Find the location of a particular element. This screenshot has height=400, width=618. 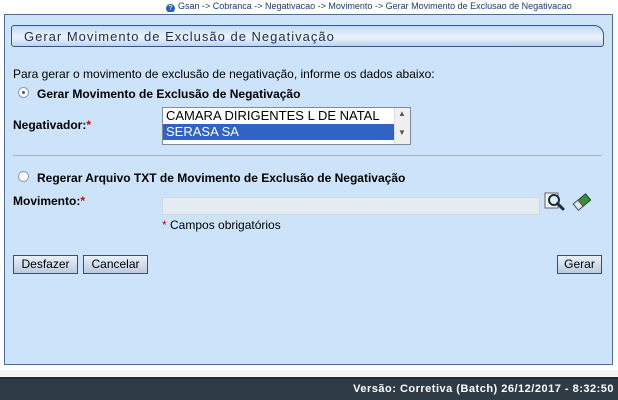

radio-regenerate is located at coordinates (23, 176).